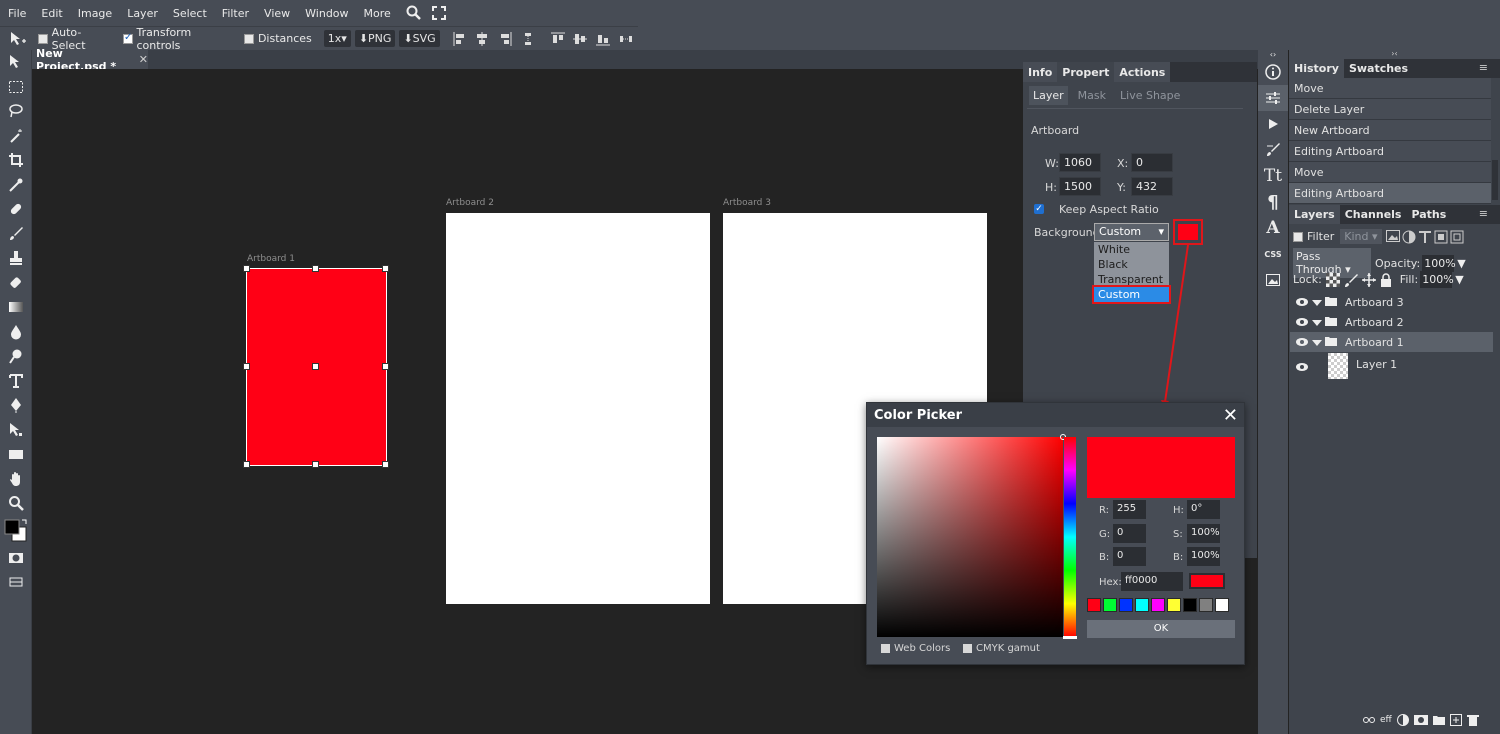 The height and width of the screenshot is (734, 1500). I want to click on healing-brush-icon, so click(16, 209).